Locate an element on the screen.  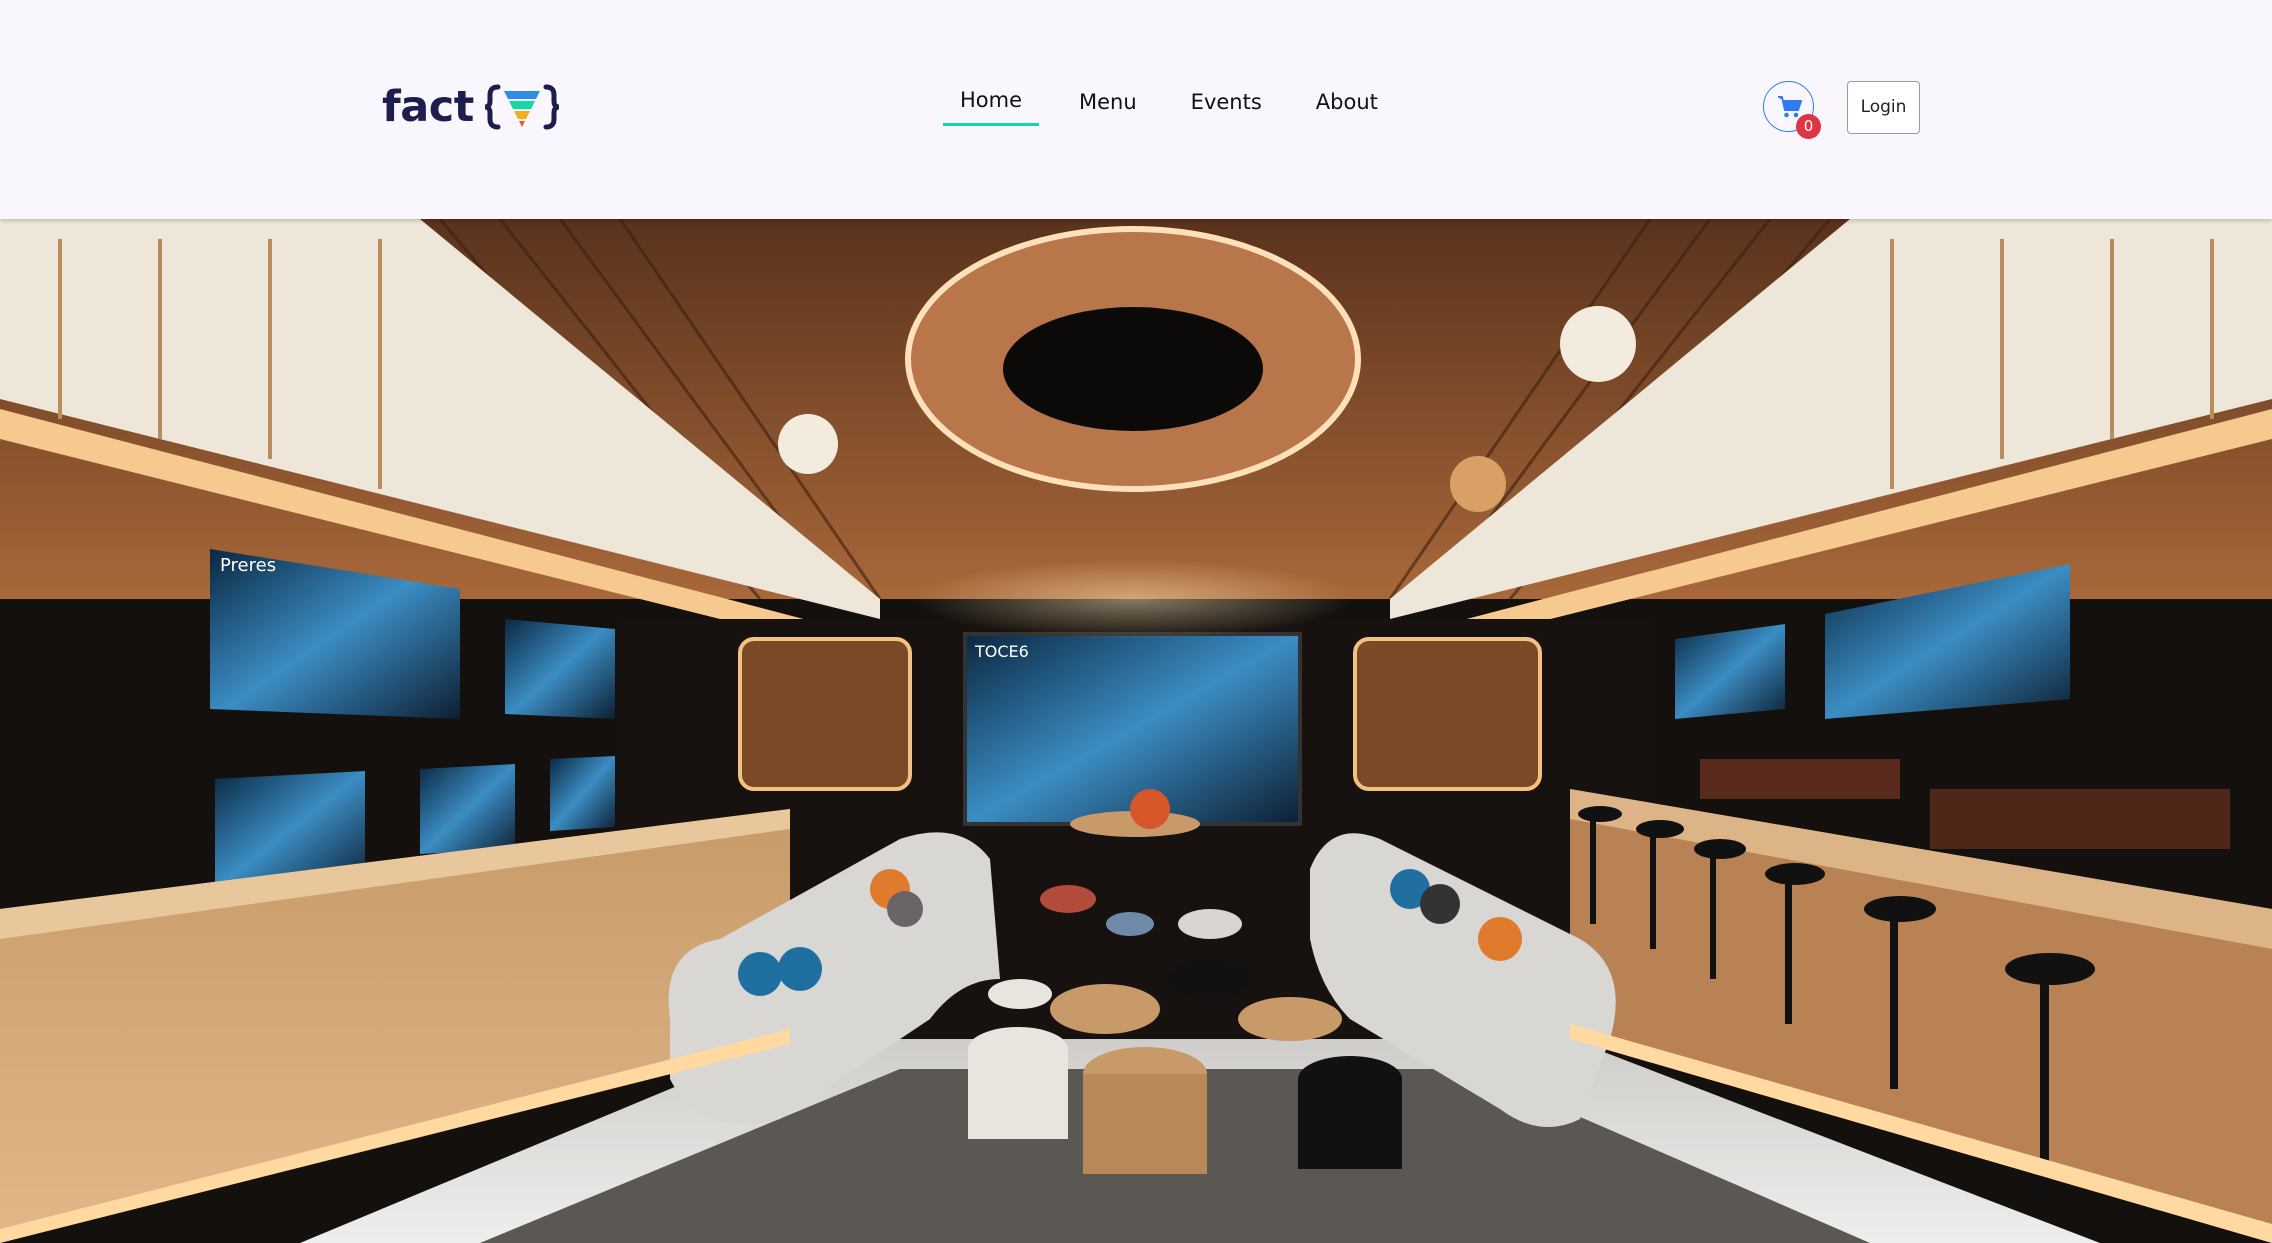
logo: fact is located at coordinates (471, 107).